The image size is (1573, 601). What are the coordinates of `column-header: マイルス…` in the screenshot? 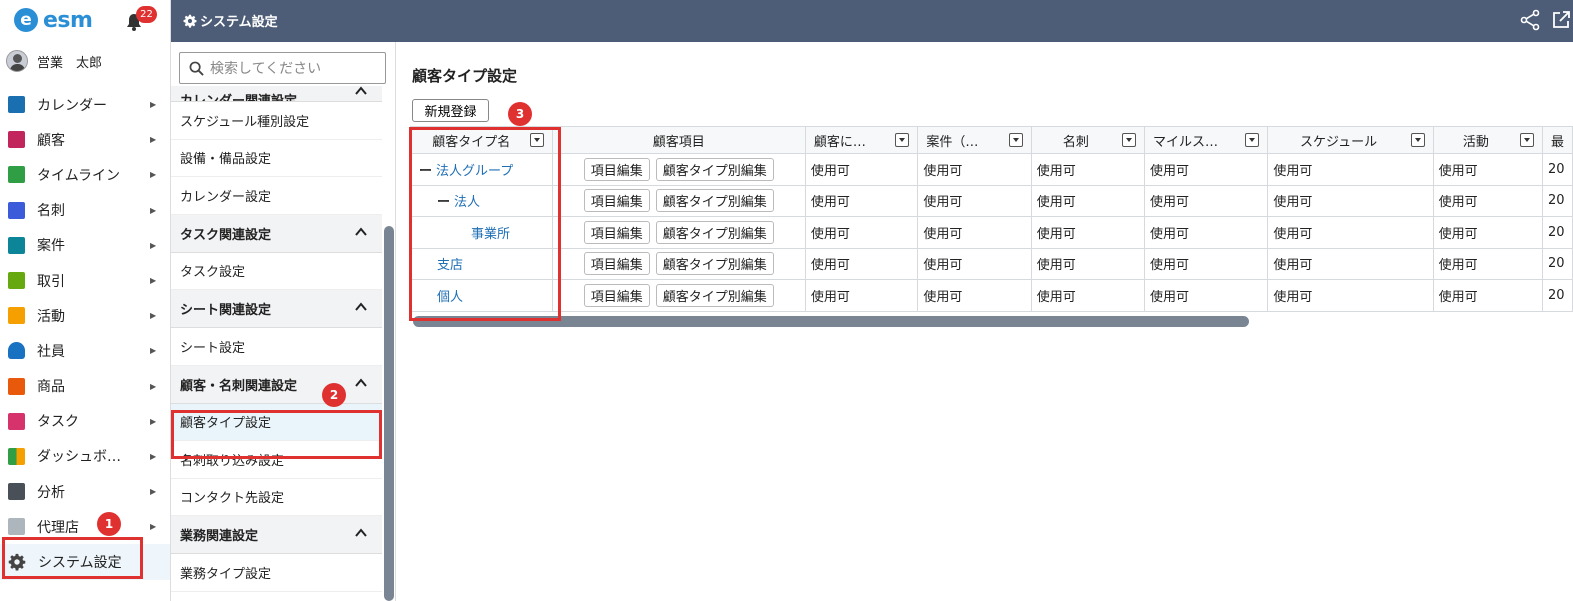 It's located at (1206, 140).